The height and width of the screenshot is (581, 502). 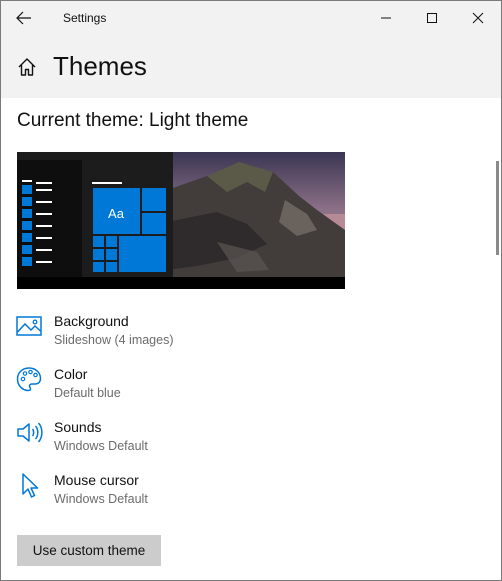 I want to click on picture-icon, so click(x=29, y=326).